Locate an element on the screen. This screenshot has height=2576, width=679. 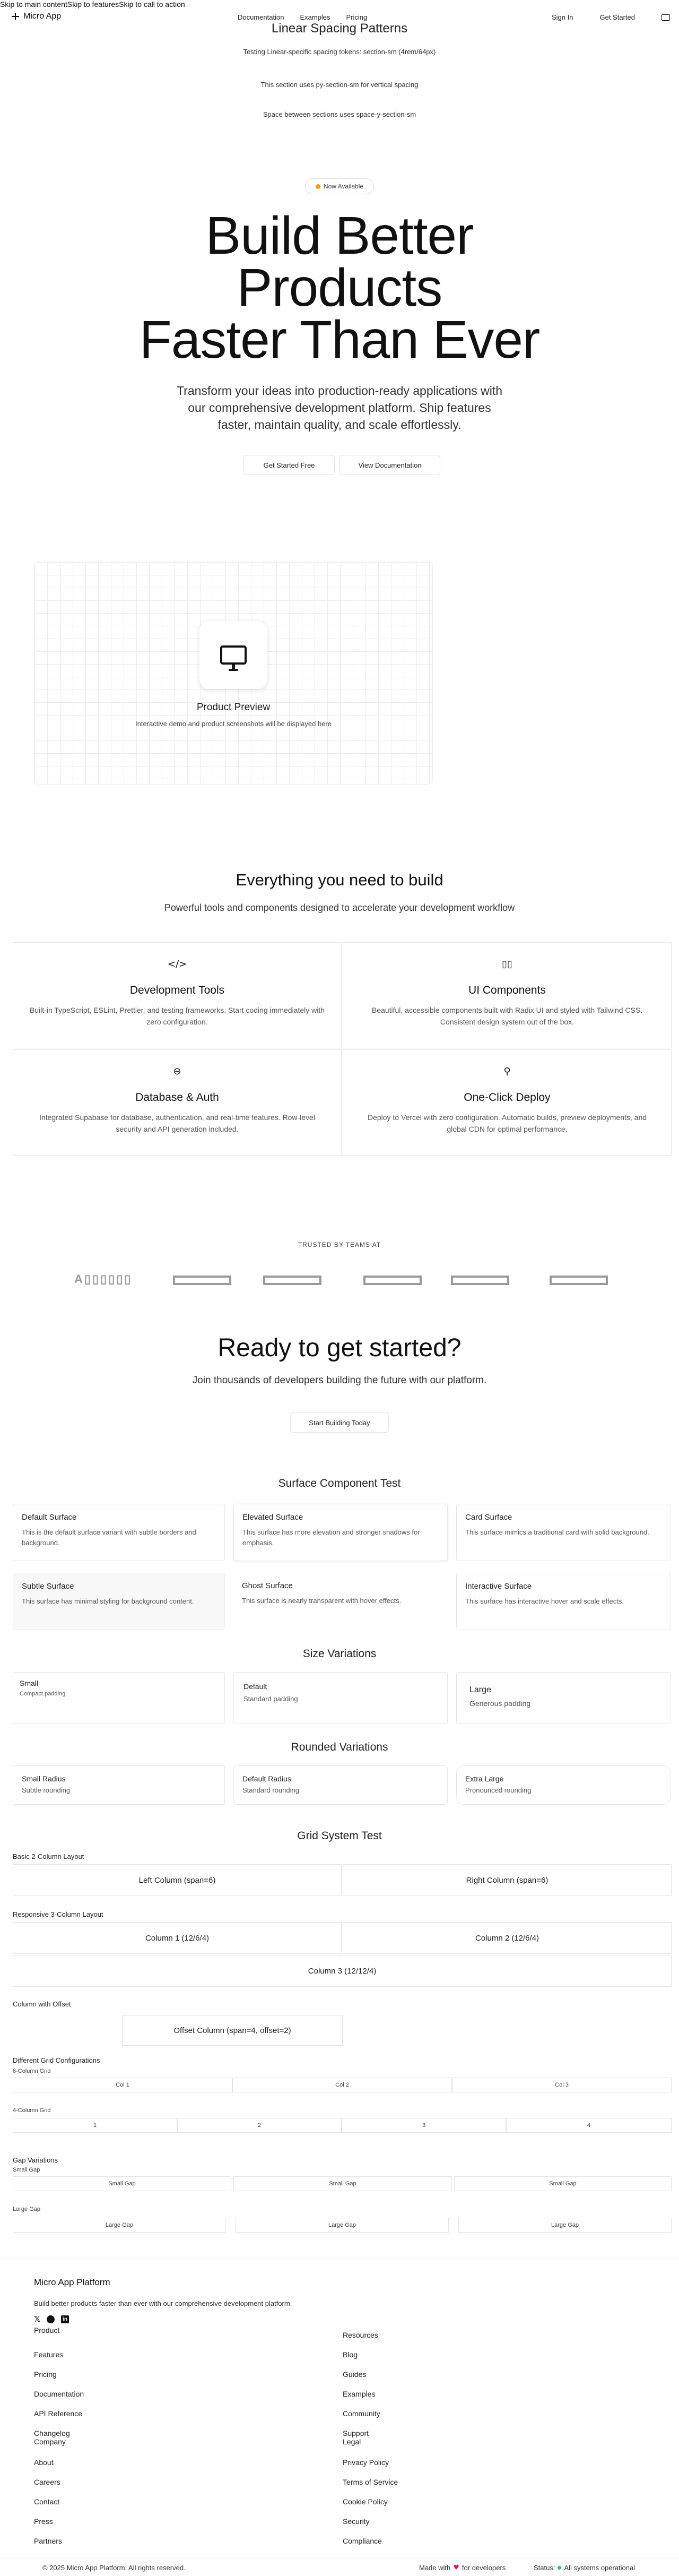
large-gap-label: Large Gap is located at coordinates (27, 2209).